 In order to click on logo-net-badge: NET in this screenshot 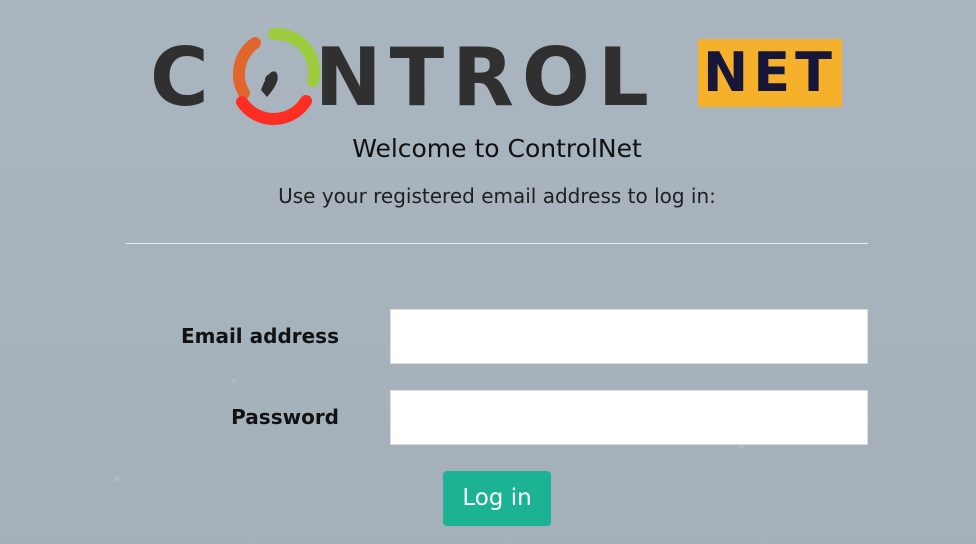, I will do `click(770, 73)`.